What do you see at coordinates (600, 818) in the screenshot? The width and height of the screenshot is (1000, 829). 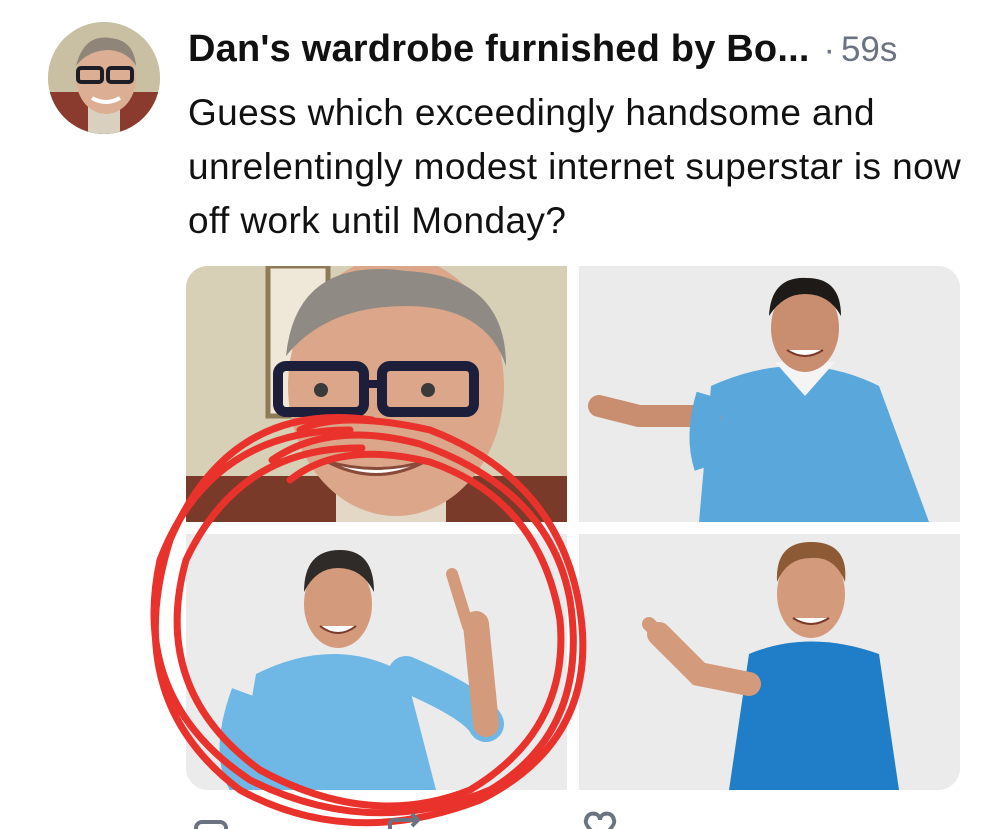 I see `like-icon` at bounding box center [600, 818].